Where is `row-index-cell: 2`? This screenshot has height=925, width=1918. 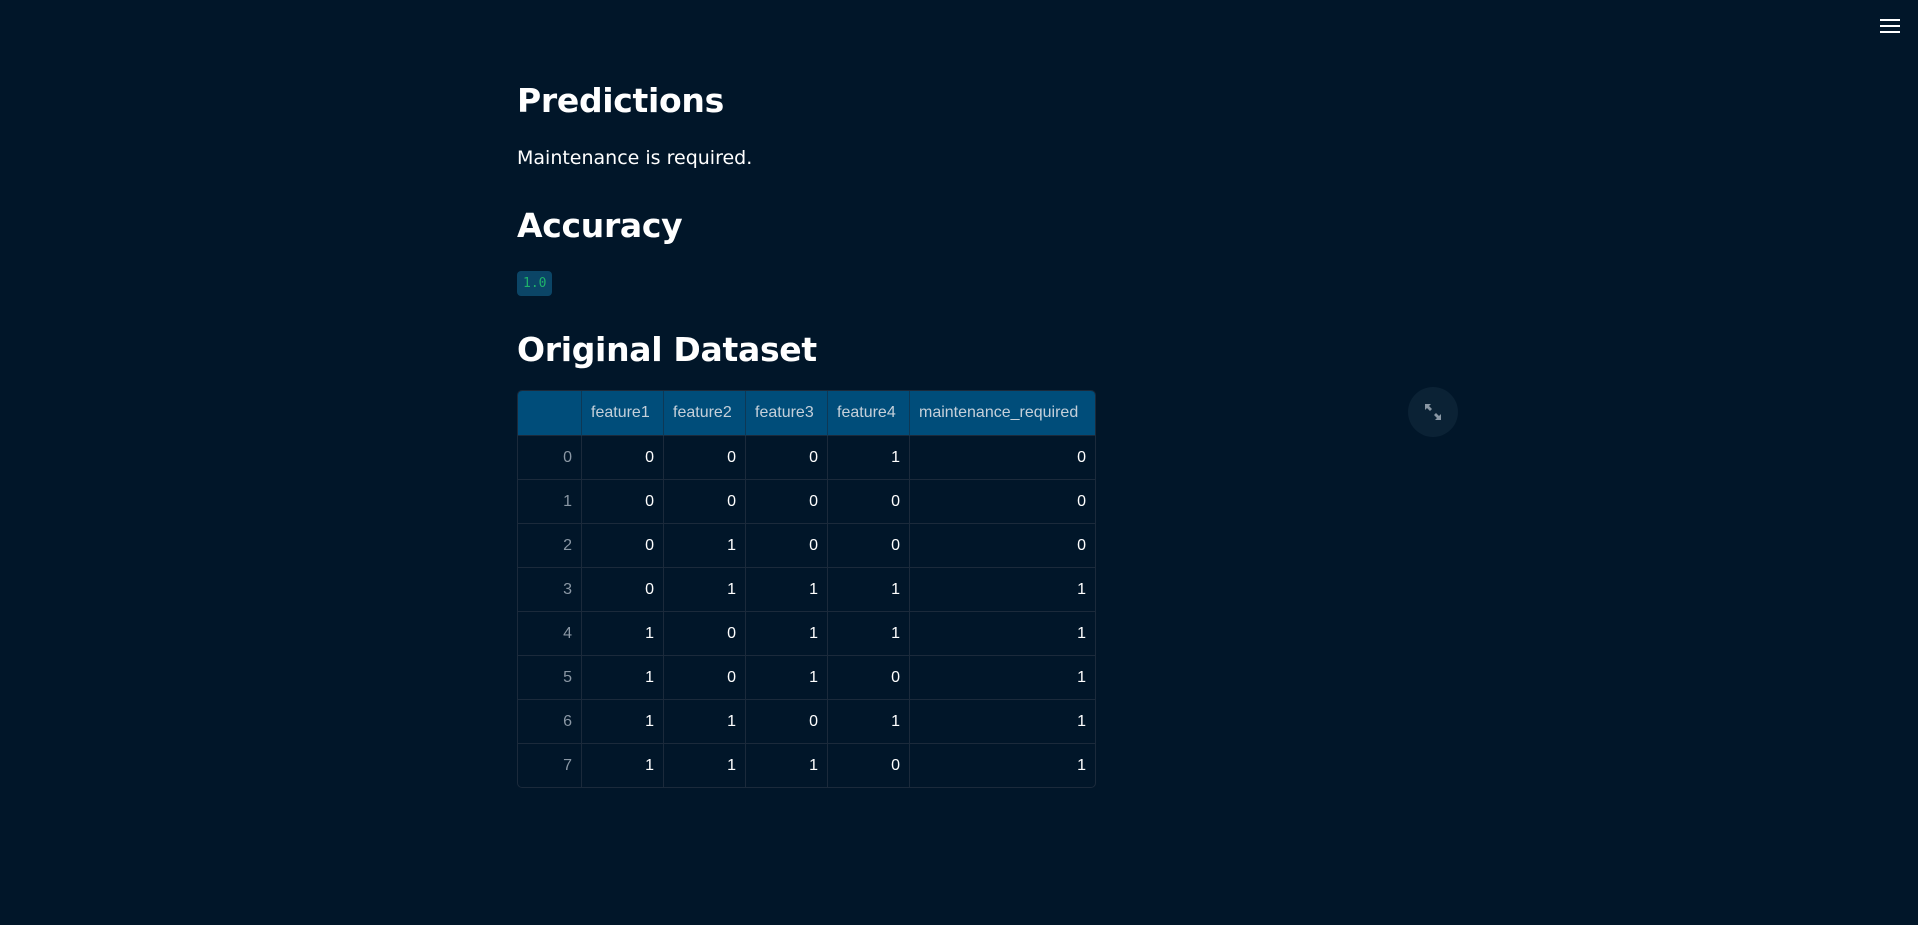
row-index-cell: 2 is located at coordinates (550, 545).